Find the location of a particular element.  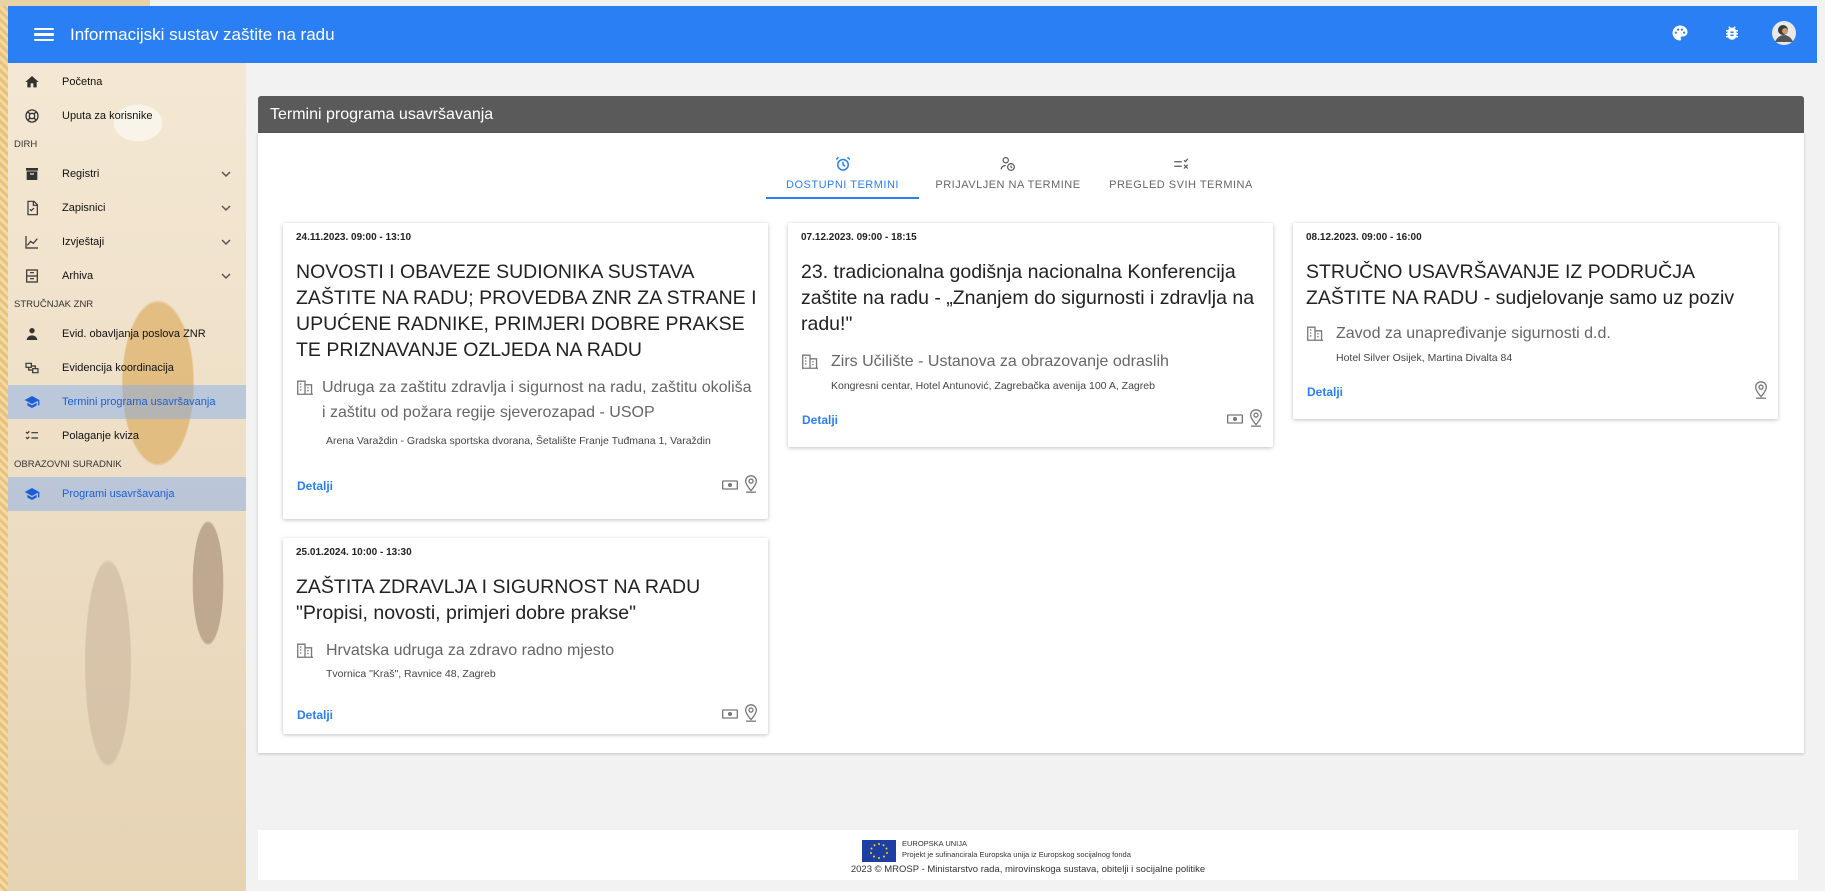

event-date: 07.12.2023. 09:00 - 18:15 is located at coordinates (859, 237).